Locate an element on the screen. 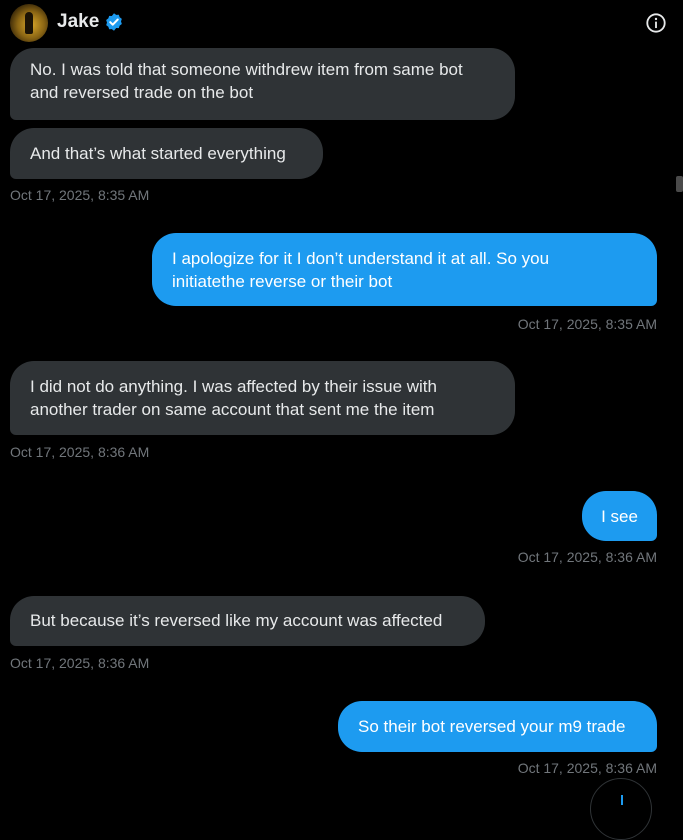  contact-name: Jake is located at coordinates (78, 22).